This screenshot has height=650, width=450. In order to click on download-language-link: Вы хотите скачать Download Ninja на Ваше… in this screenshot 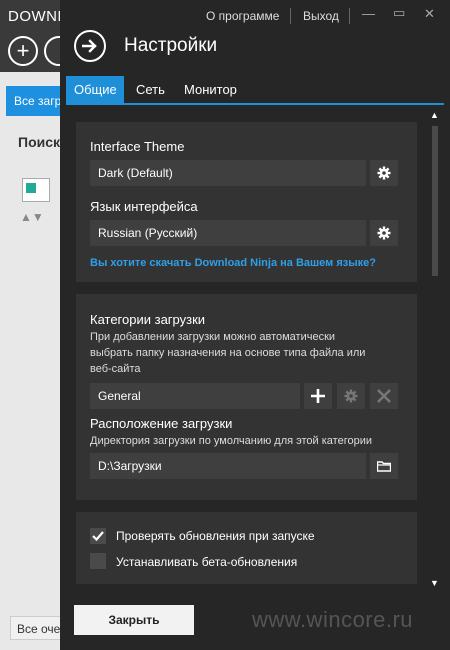, I will do `click(233, 263)`.